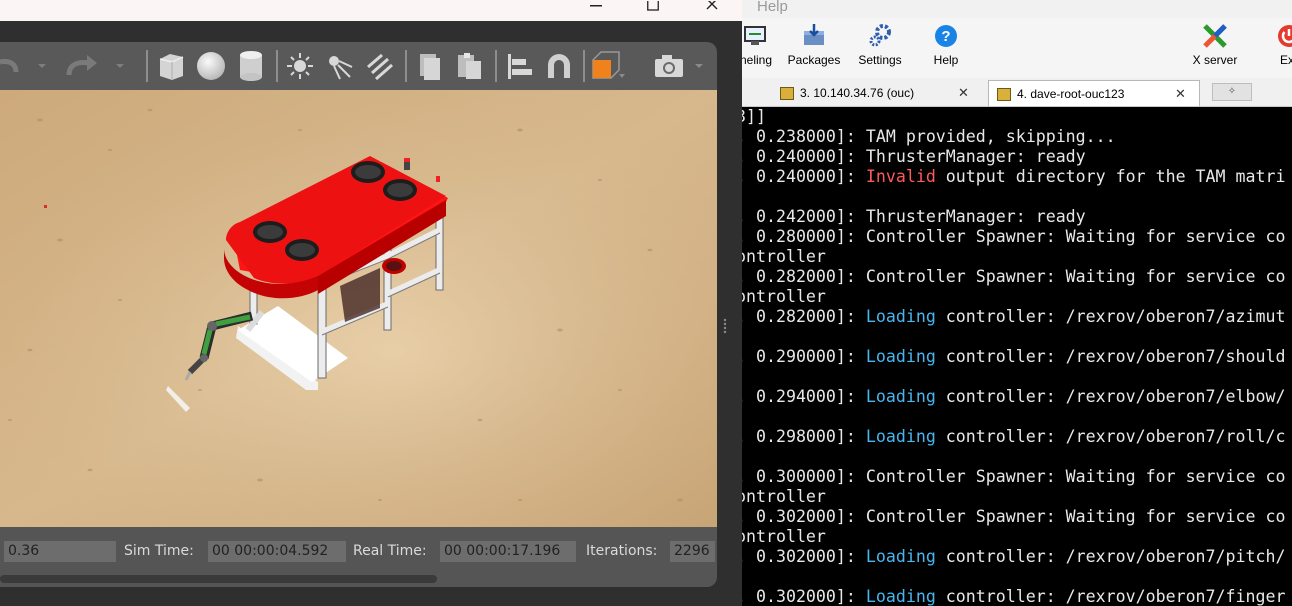 The image size is (1292, 606). I want to click on spot-light-button, so click(339, 66).